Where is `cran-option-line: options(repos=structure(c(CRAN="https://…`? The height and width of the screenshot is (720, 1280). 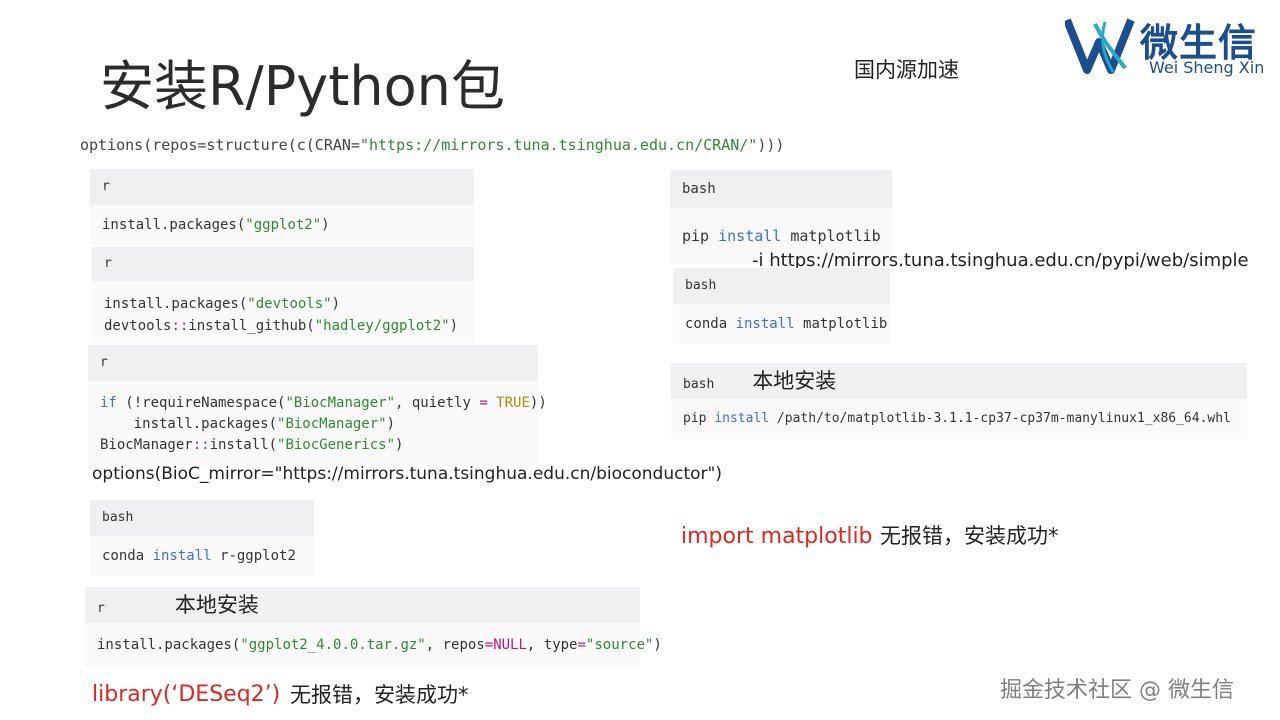
cran-option-line: options(repos=structure(c(CRAN="https://… is located at coordinates (432, 145).